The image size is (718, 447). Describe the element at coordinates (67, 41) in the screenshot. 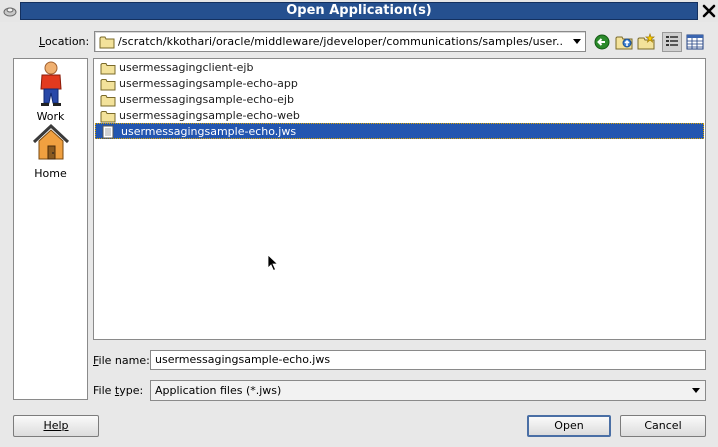

I see `location-label-text: ocation:` at that location.